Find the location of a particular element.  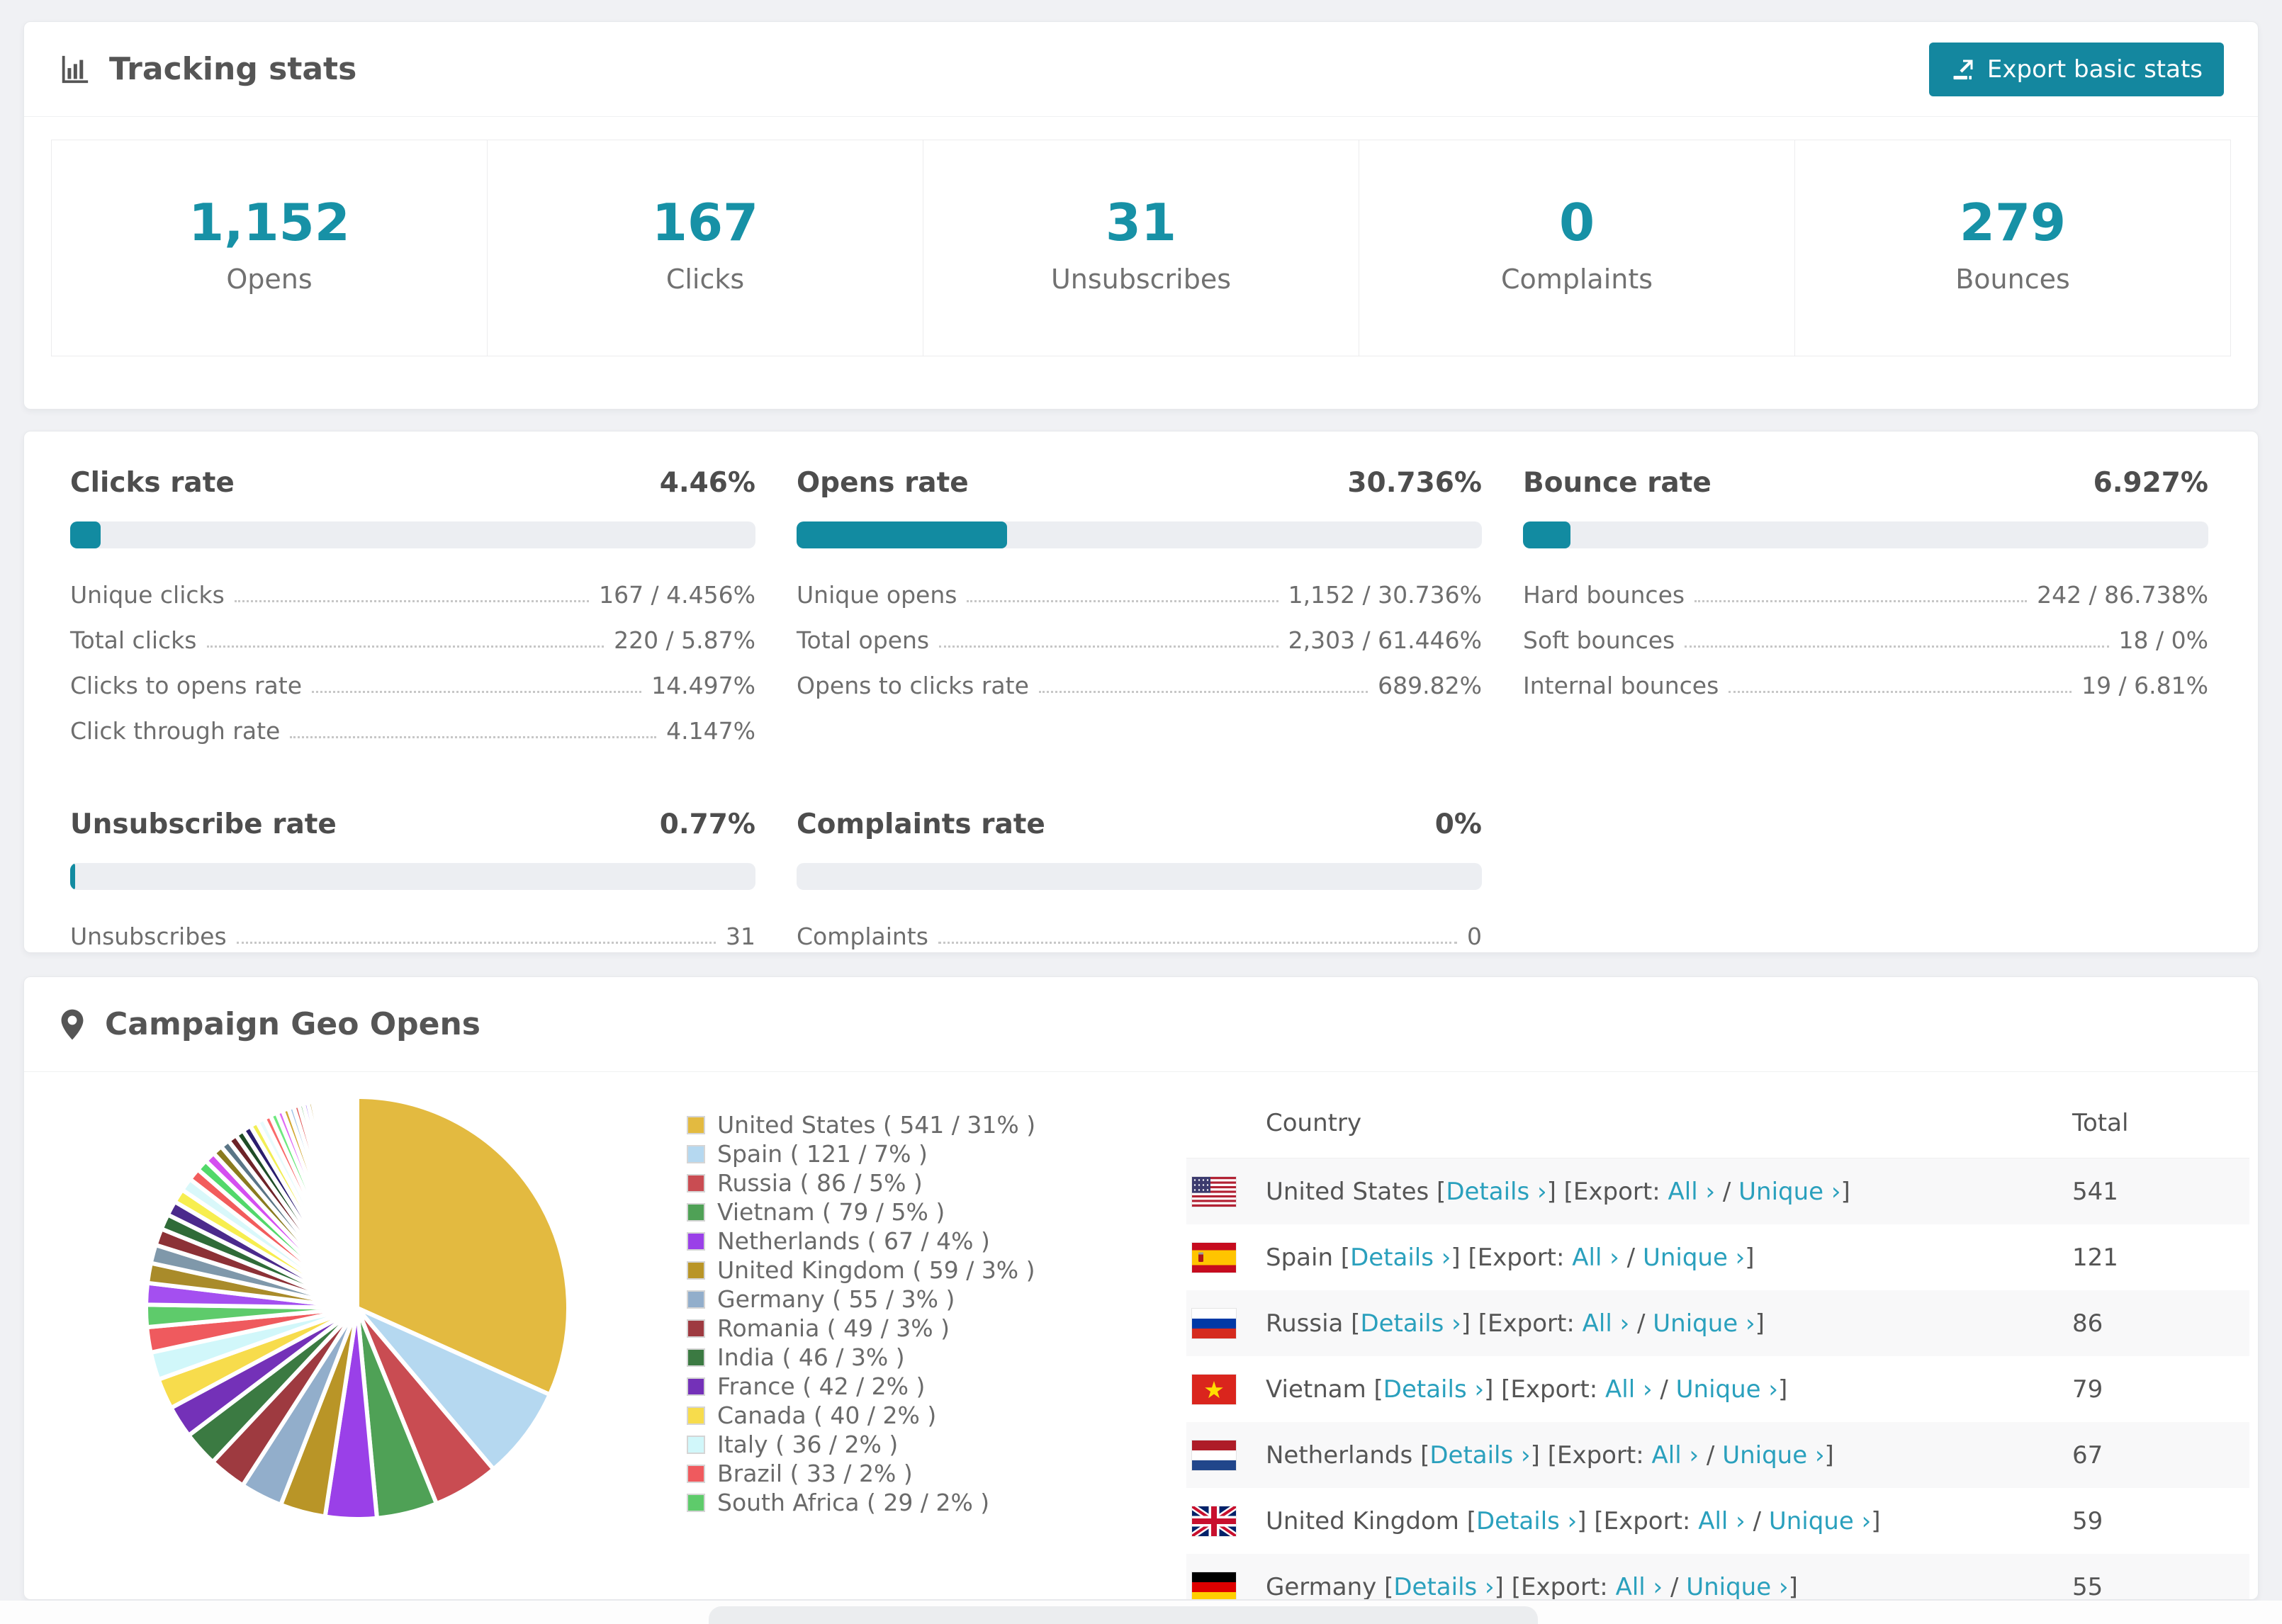

legend-label: United States ( 541 / 31% ) is located at coordinates (876, 1125).